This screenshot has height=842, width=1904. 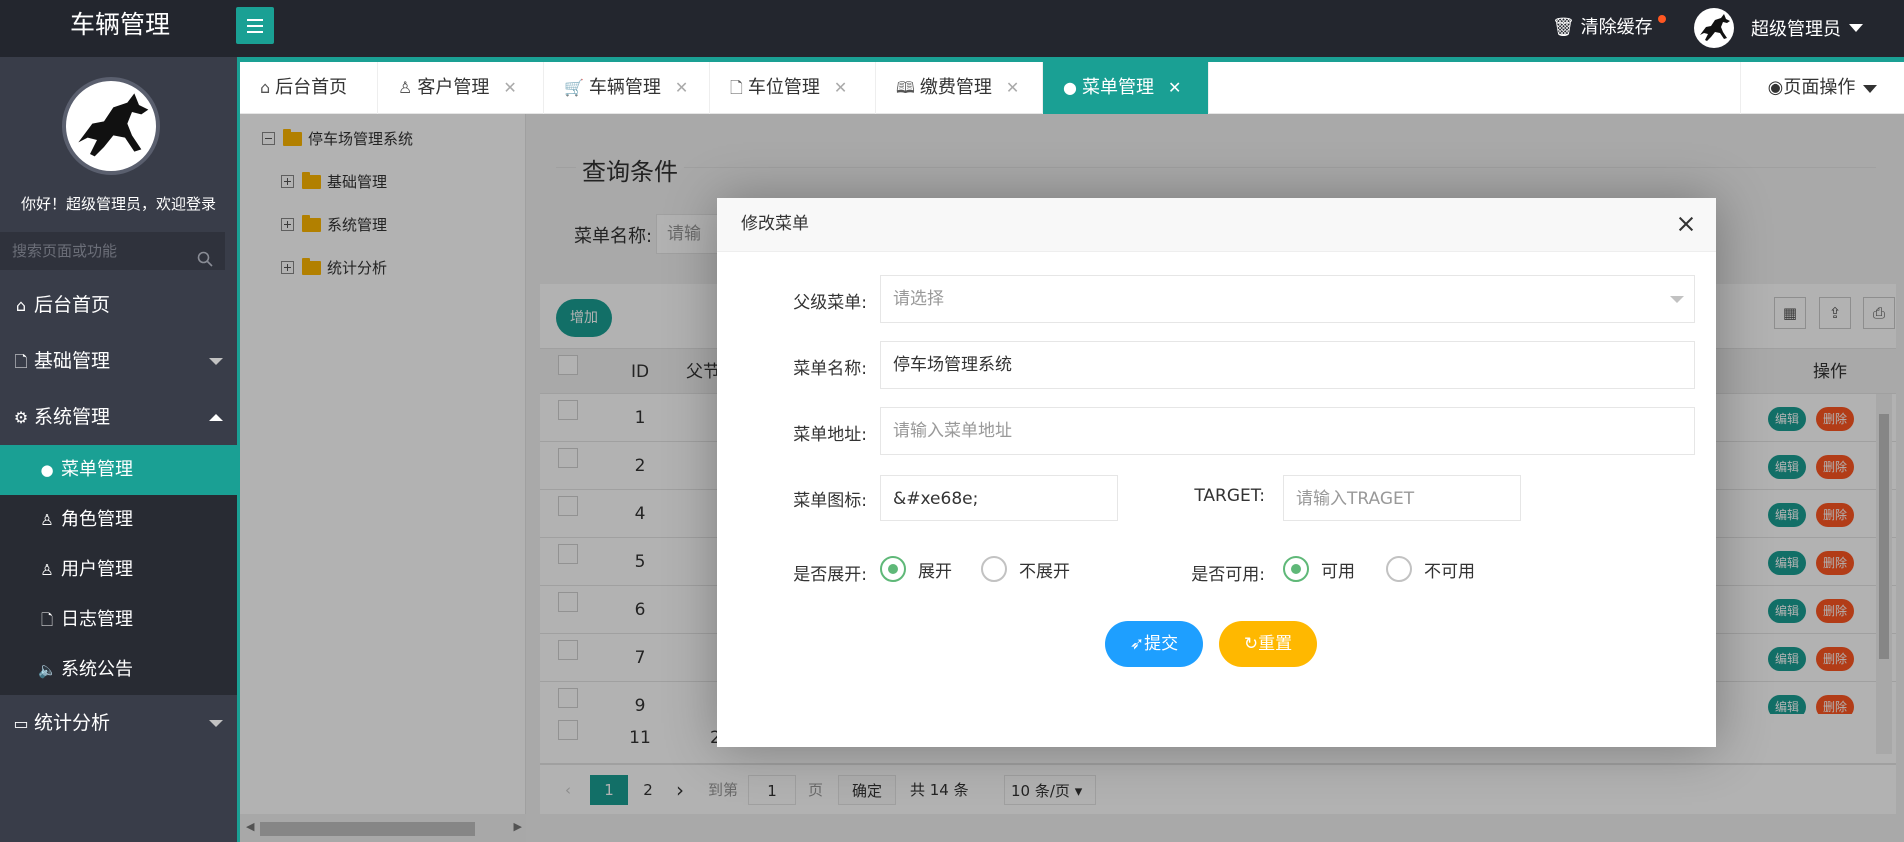 I want to click on app-title: 车辆管理, so click(x=119, y=24).